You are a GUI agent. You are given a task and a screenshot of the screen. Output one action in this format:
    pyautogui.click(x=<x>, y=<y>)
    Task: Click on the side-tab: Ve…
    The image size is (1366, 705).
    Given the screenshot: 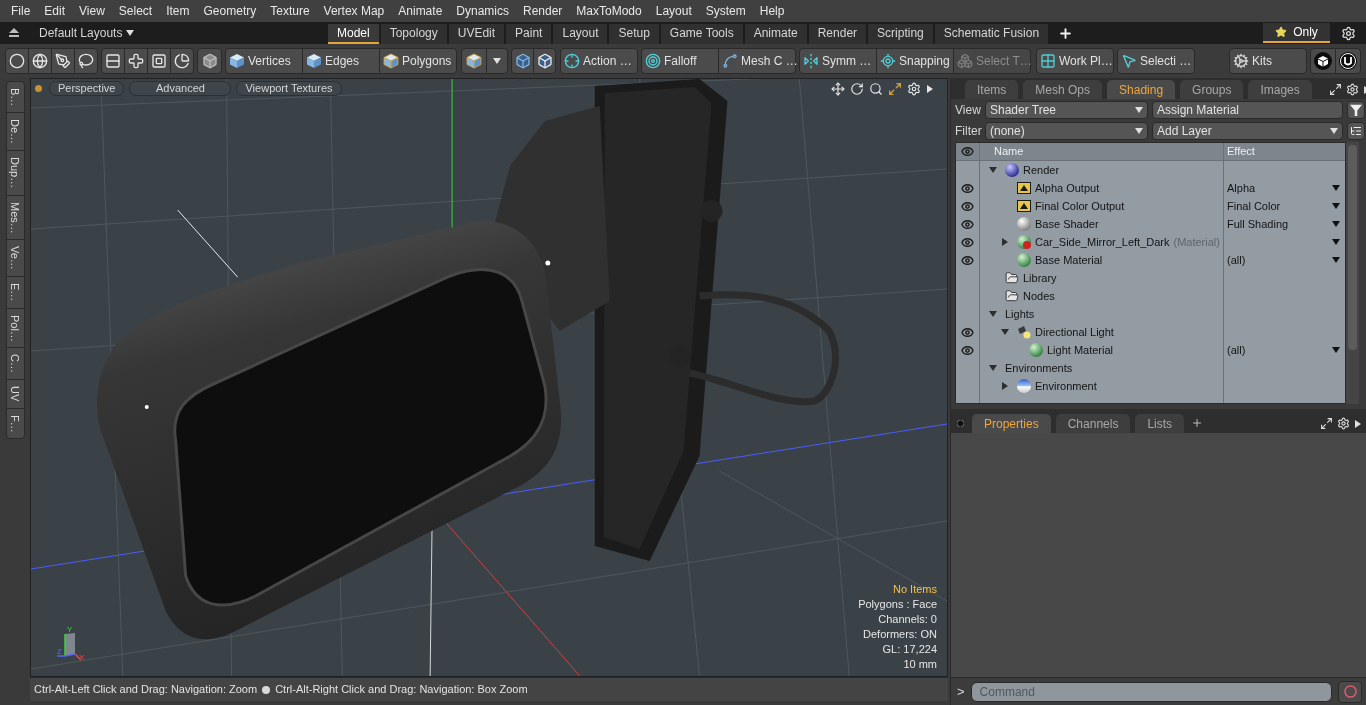 What is the action you would take?
    pyautogui.click(x=15, y=258)
    